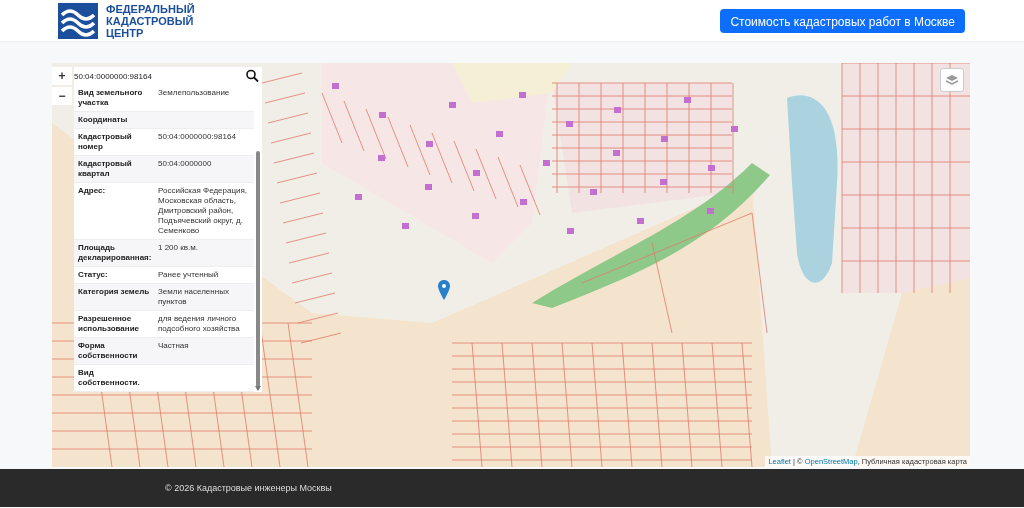 This screenshot has width=1024, height=508. What do you see at coordinates (125, 32) in the screenshot?
I see `logo-text: ЦЕНТР` at bounding box center [125, 32].